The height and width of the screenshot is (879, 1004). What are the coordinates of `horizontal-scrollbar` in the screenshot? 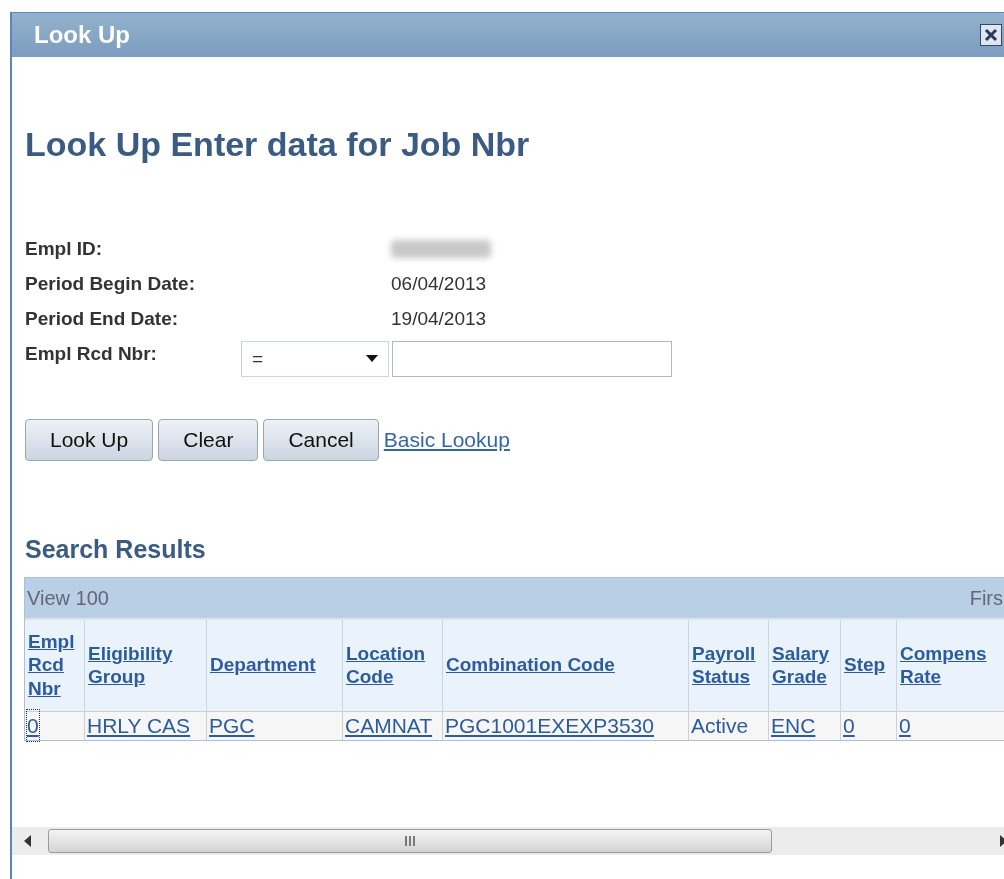 It's located at (508, 841).